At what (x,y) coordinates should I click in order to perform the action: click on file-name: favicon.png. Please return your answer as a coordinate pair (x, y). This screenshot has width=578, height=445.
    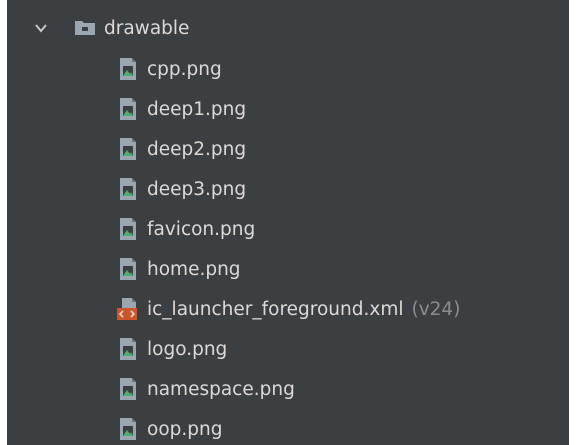
    Looking at the image, I should click on (201, 229).